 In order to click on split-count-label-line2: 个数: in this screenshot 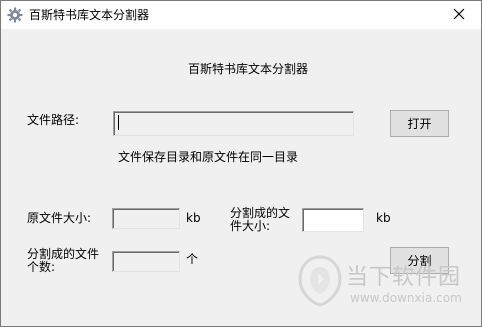, I will do `click(41, 267)`.